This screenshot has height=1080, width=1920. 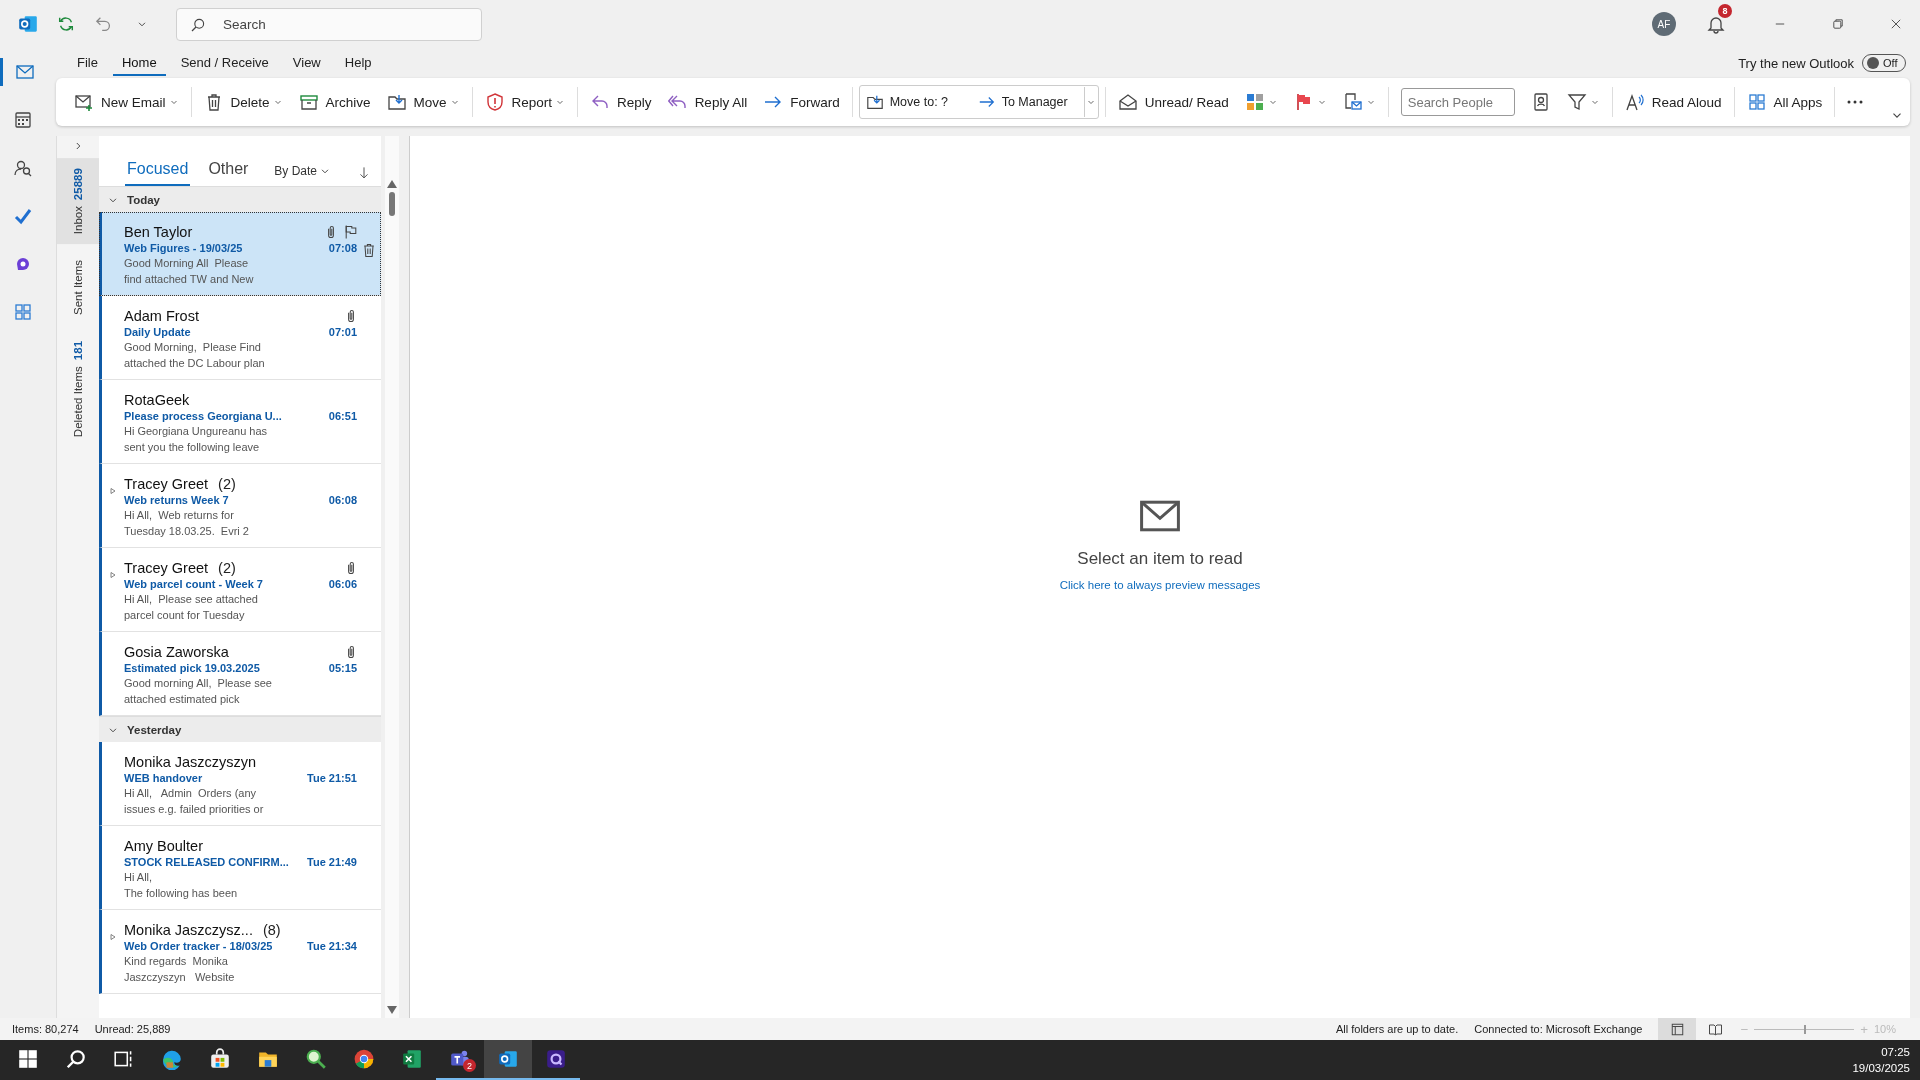 What do you see at coordinates (192, 447) in the screenshot?
I see `message-preview: sent you the following leave` at bounding box center [192, 447].